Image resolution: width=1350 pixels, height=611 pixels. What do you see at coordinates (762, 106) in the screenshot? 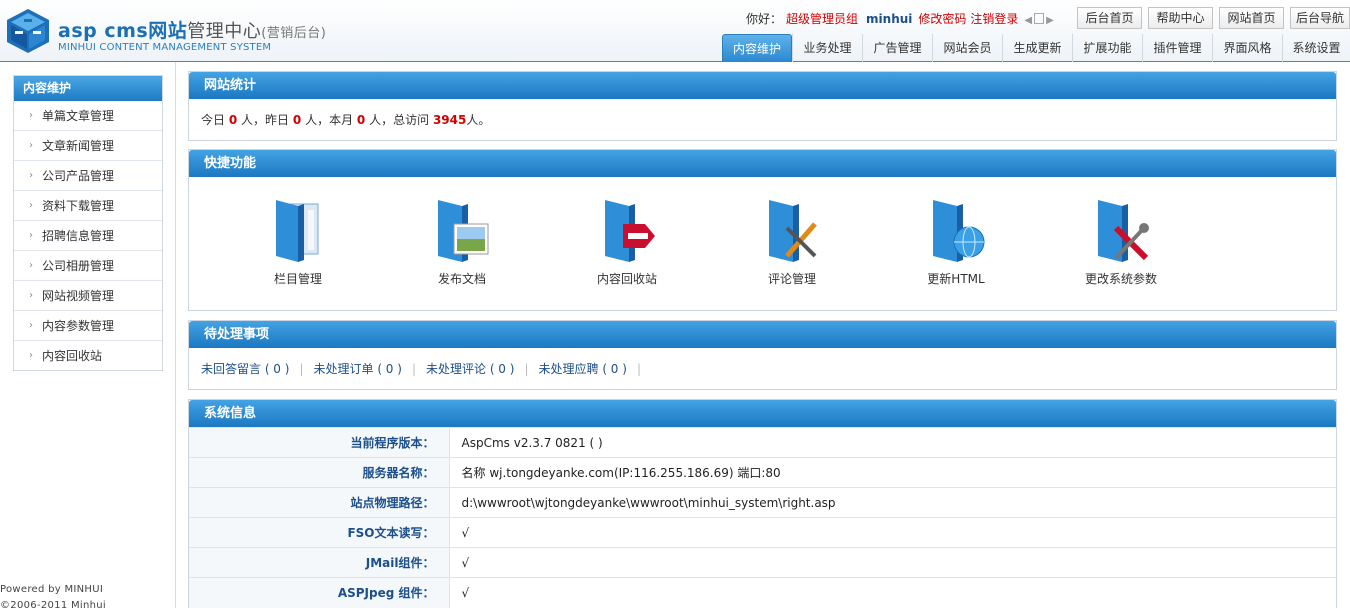
I see `stats-panel: 网站统计 今日 0 人，昨日 0 人，本月 0 人，总访问 3945人。` at bounding box center [762, 106].